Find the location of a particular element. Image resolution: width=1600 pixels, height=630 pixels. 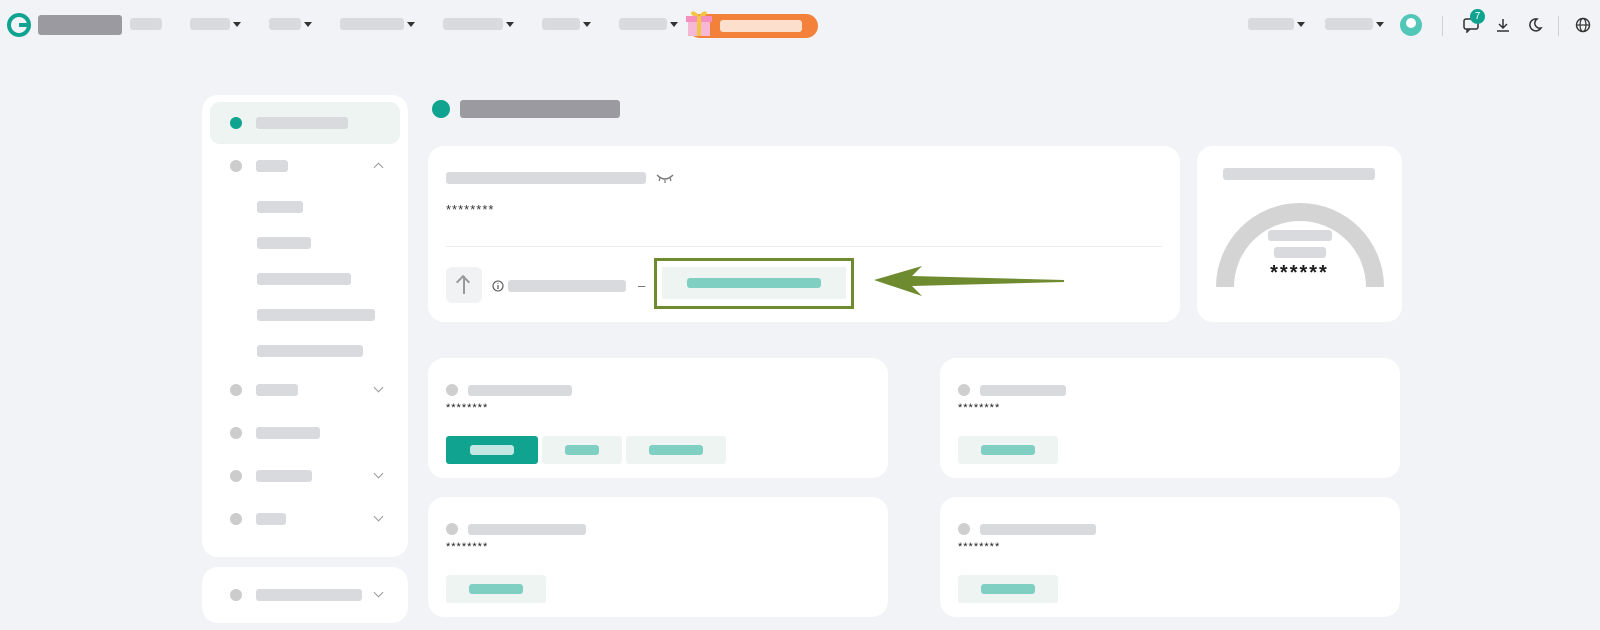

sidebar-sub-deposit is located at coordinates (284, 243).